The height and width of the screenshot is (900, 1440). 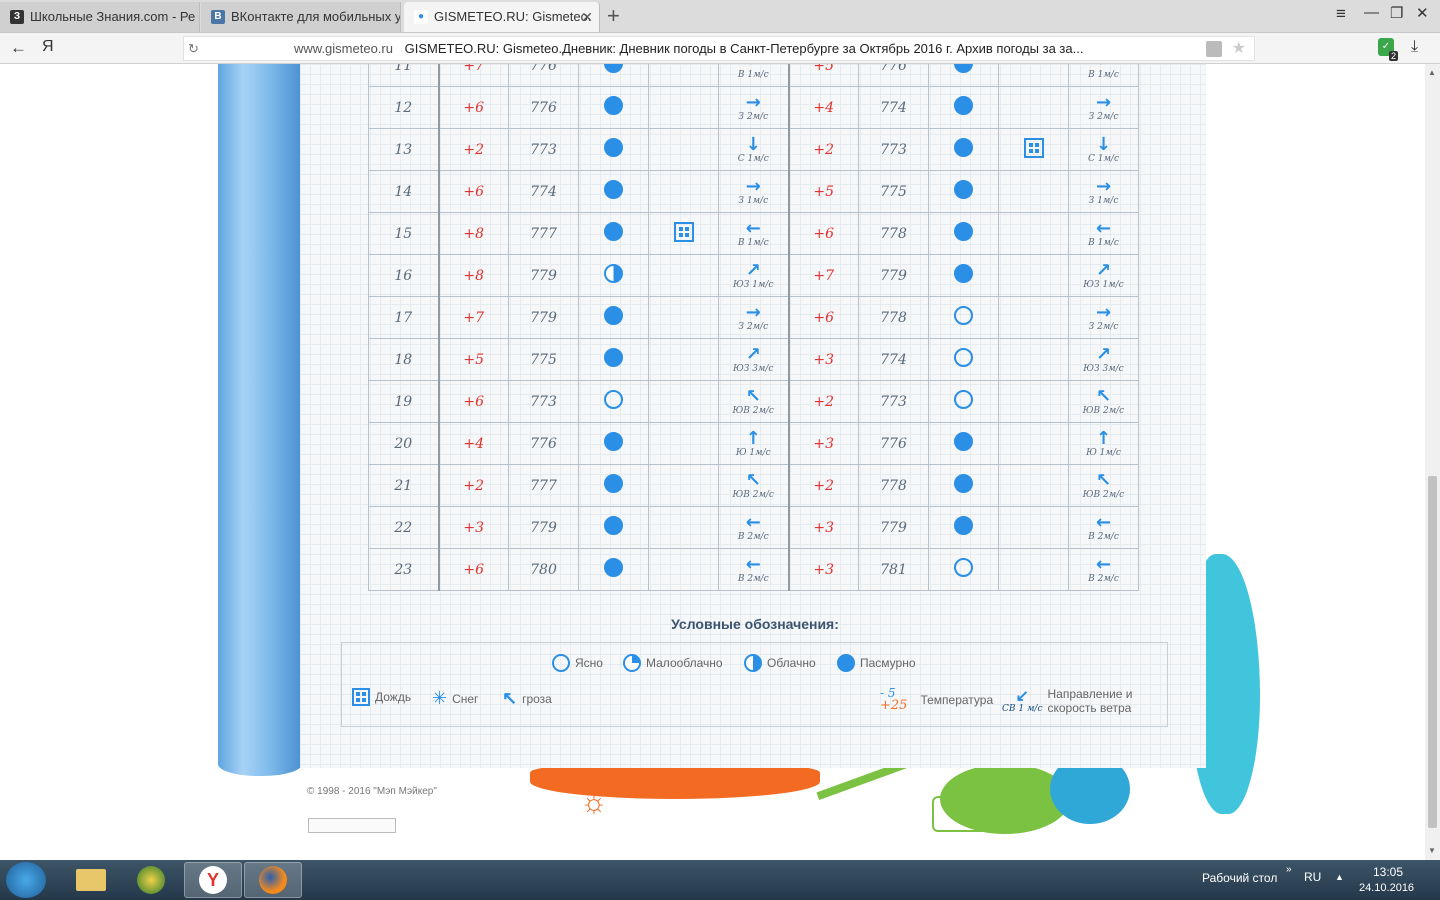 I want to click on reload-icon: ↻, so click(x=193, y=49).